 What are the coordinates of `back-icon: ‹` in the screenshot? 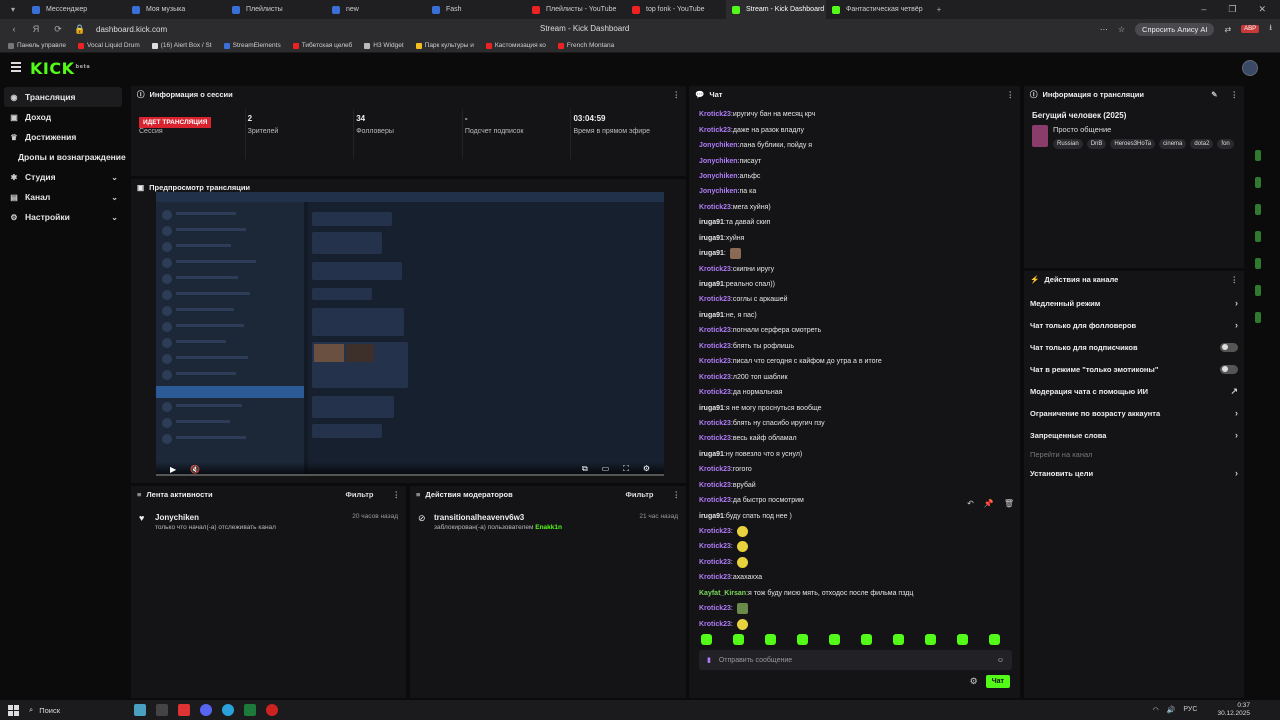 It's located at (14, 29).